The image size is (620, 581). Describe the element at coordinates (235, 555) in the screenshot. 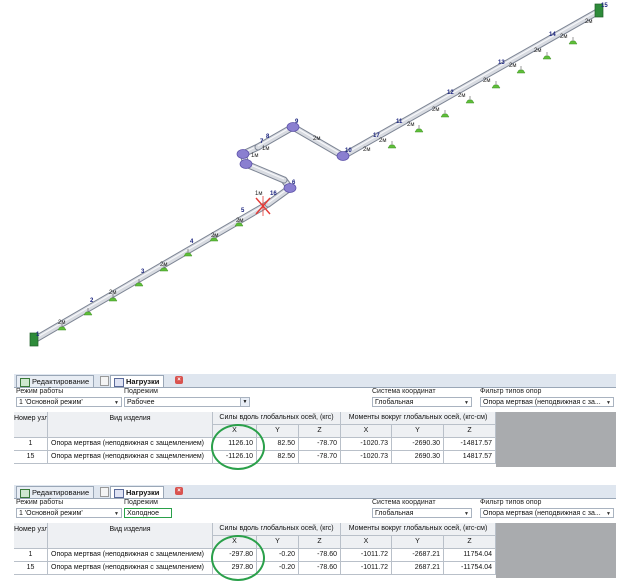

I see `table-row-1-fx: -297.80` at that location.